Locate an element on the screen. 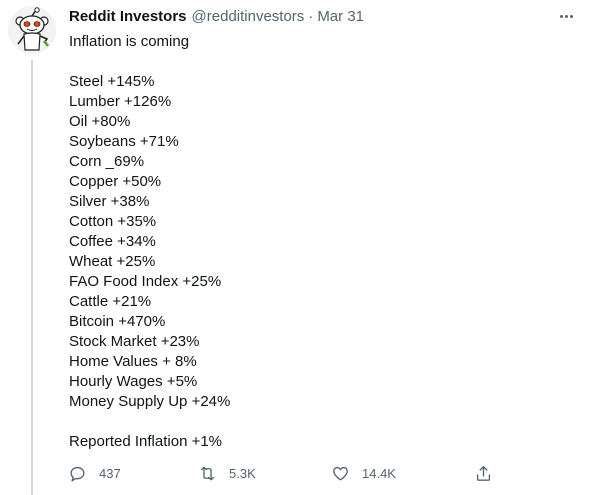 The width and height of the screenshot is (590, 495). more-options-icon is located at coordinates (561, 16).